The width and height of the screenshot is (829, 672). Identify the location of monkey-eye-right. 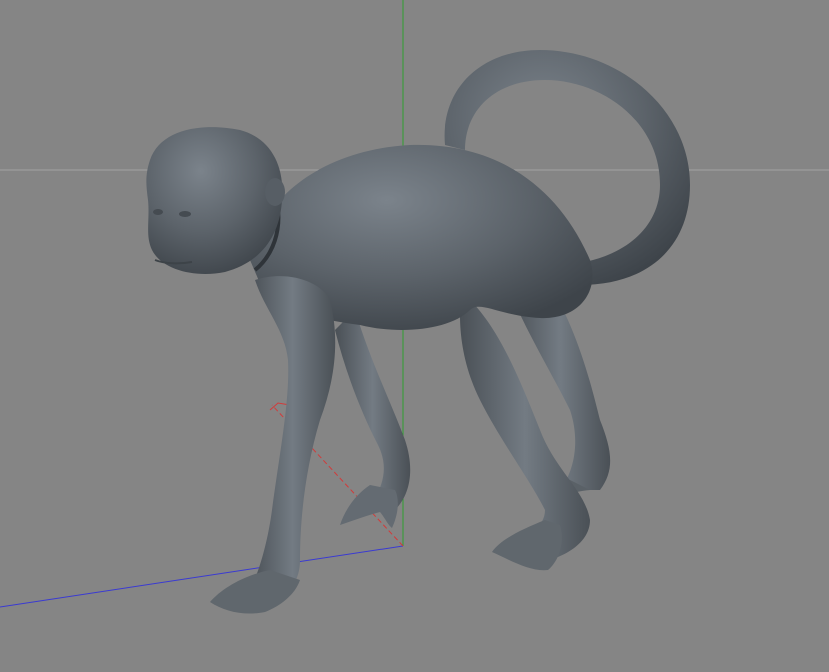
(185, 214).